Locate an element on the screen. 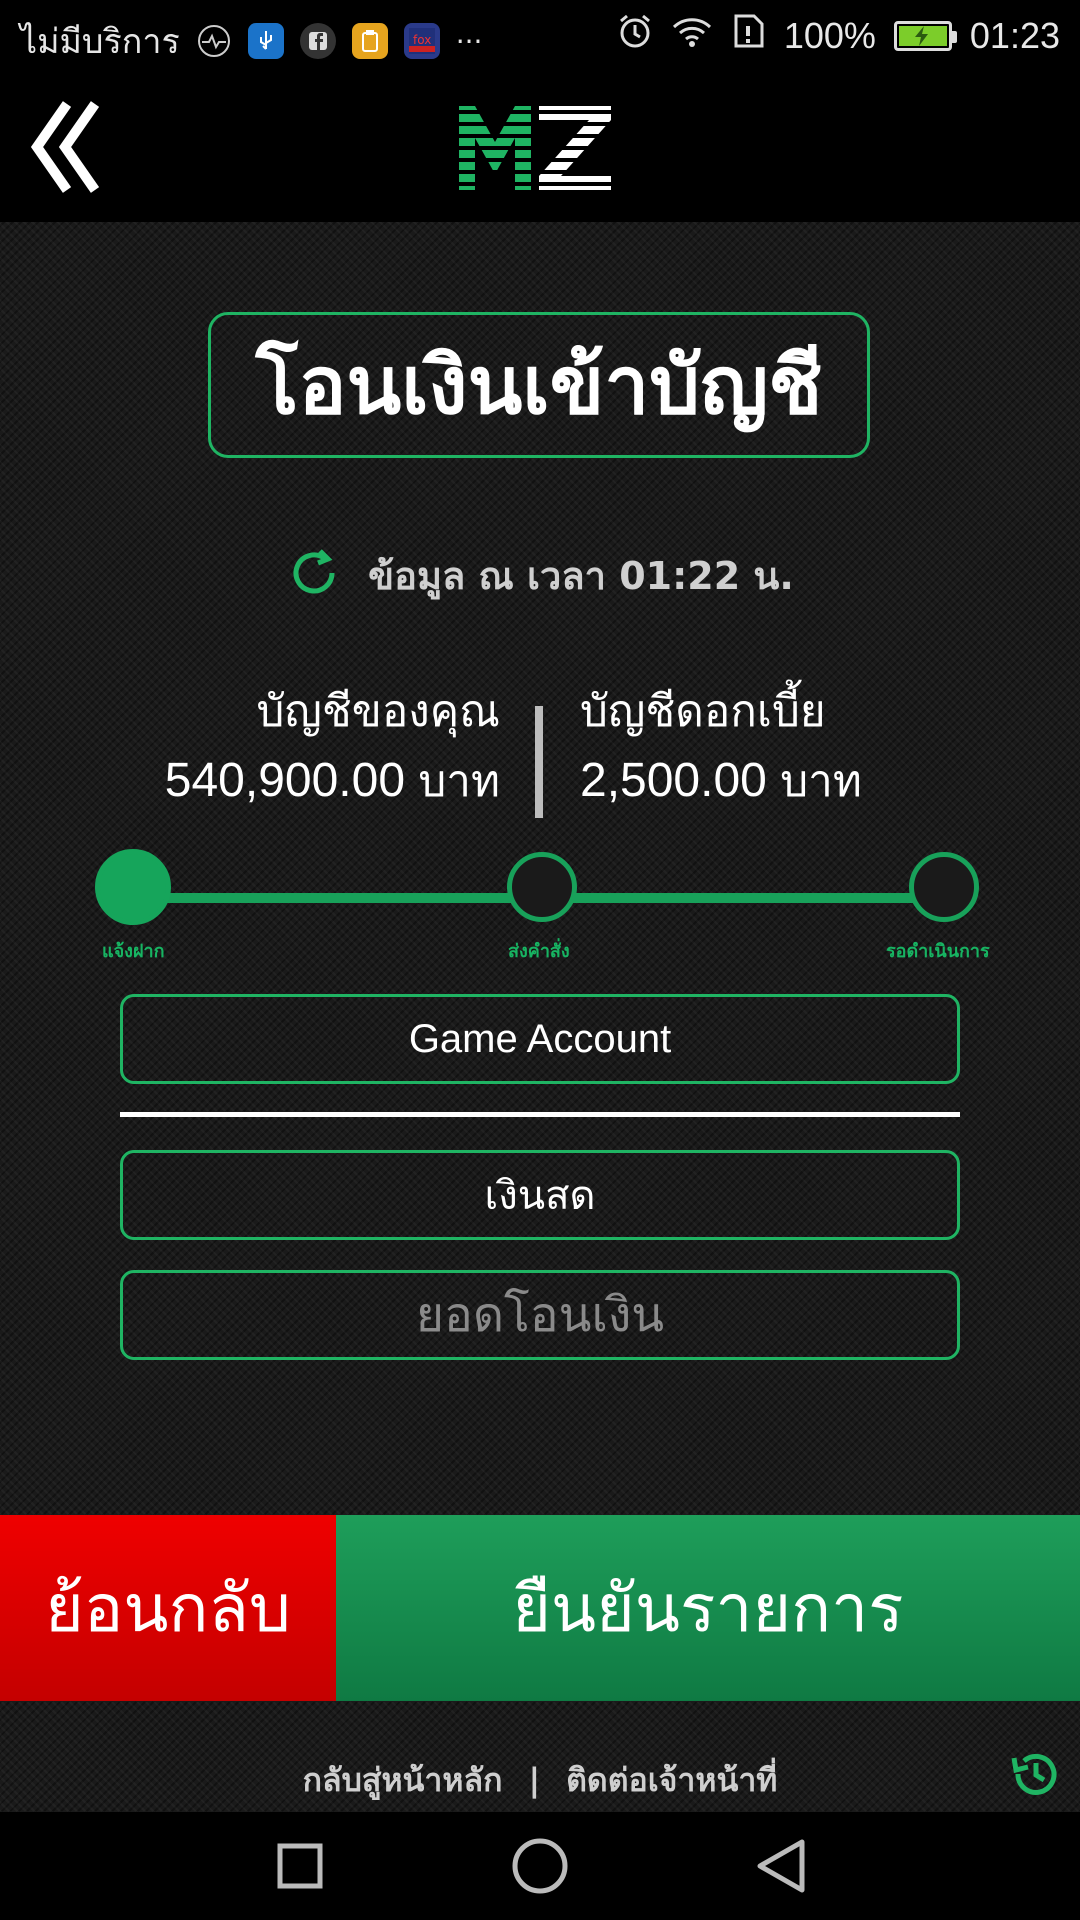 This screenshot has height=1920, width=1080. history-icon is located at coordinates (1036, 1774).